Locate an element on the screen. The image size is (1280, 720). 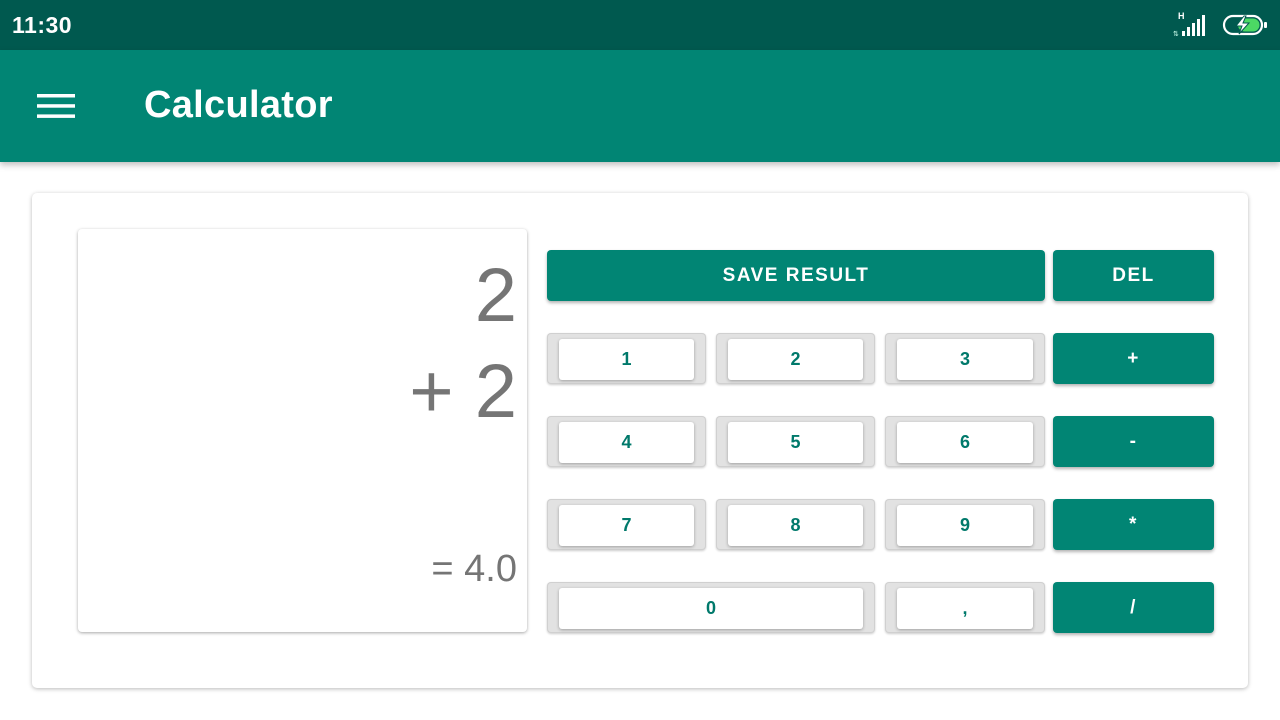
digit-label: 5 is located at coordinates (795, 442).